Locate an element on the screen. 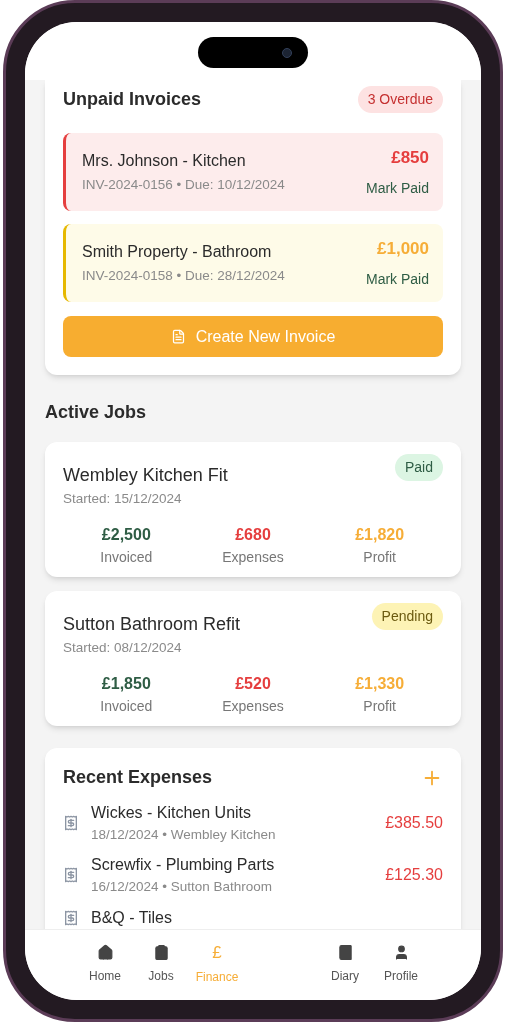 This screenshot has width=506, height=1024. section-title: Active Jobs is located at coordinates (96, 412).